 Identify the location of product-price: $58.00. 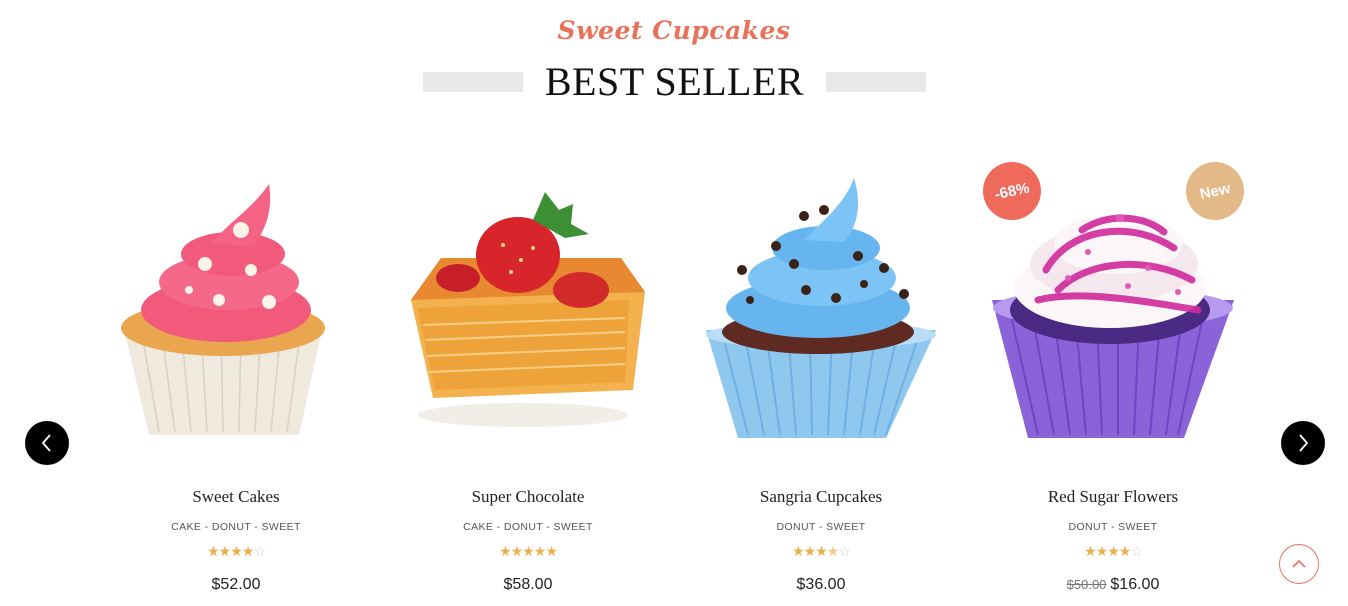
(528, 584).